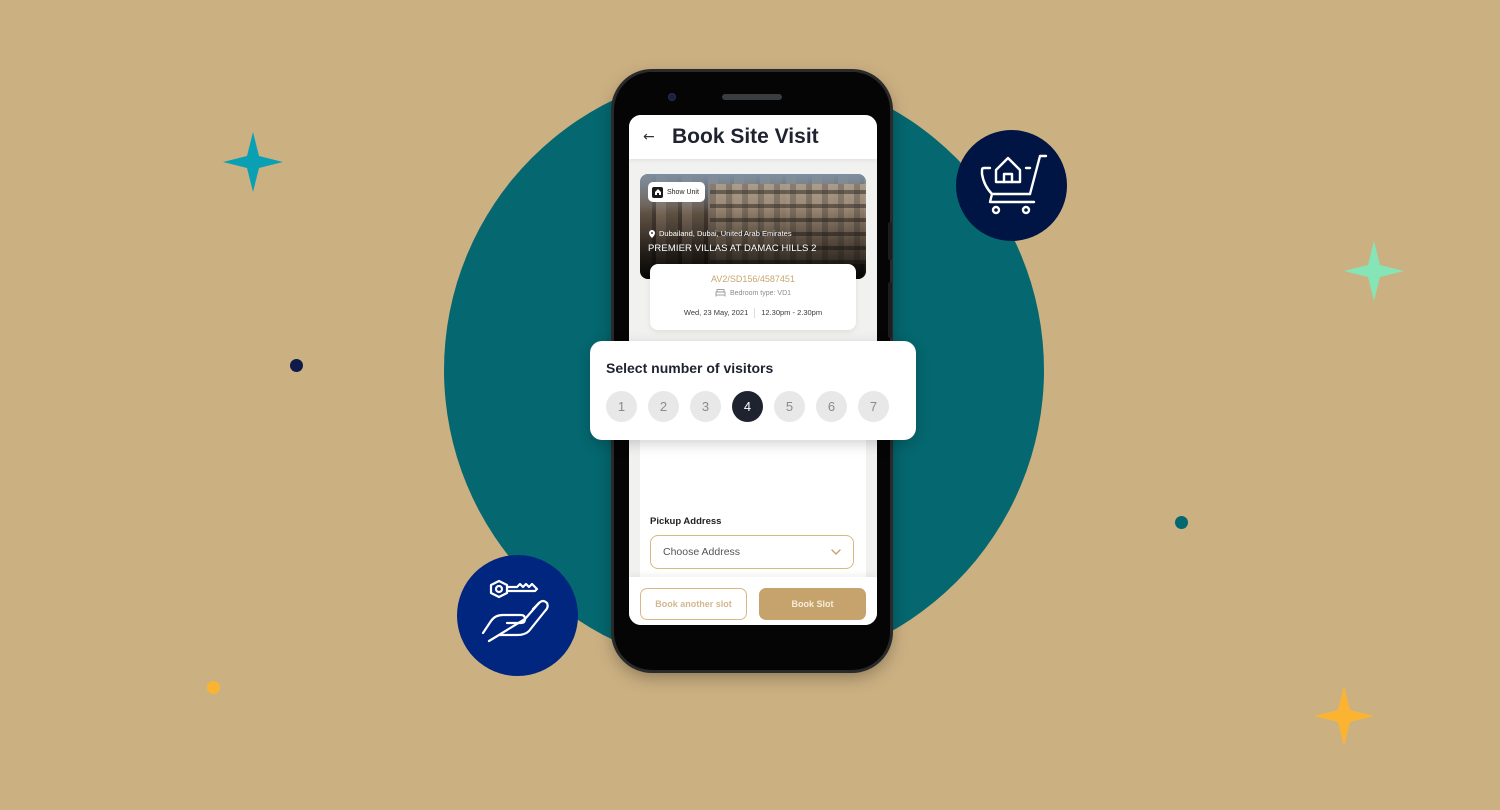  I want to click on visit-date: Wed, 23 May, 2021, so click(716, 312).